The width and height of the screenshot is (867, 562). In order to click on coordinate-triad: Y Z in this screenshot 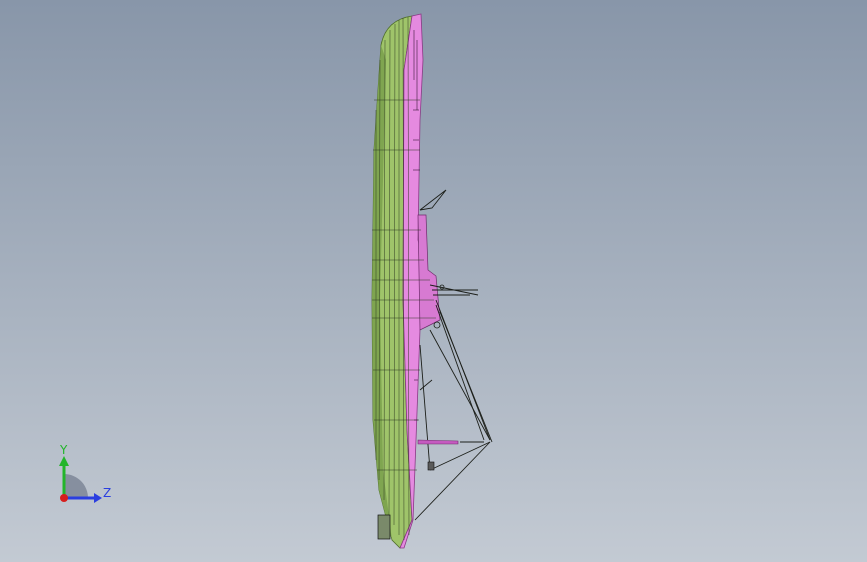, I will do `click(85, 475)`.